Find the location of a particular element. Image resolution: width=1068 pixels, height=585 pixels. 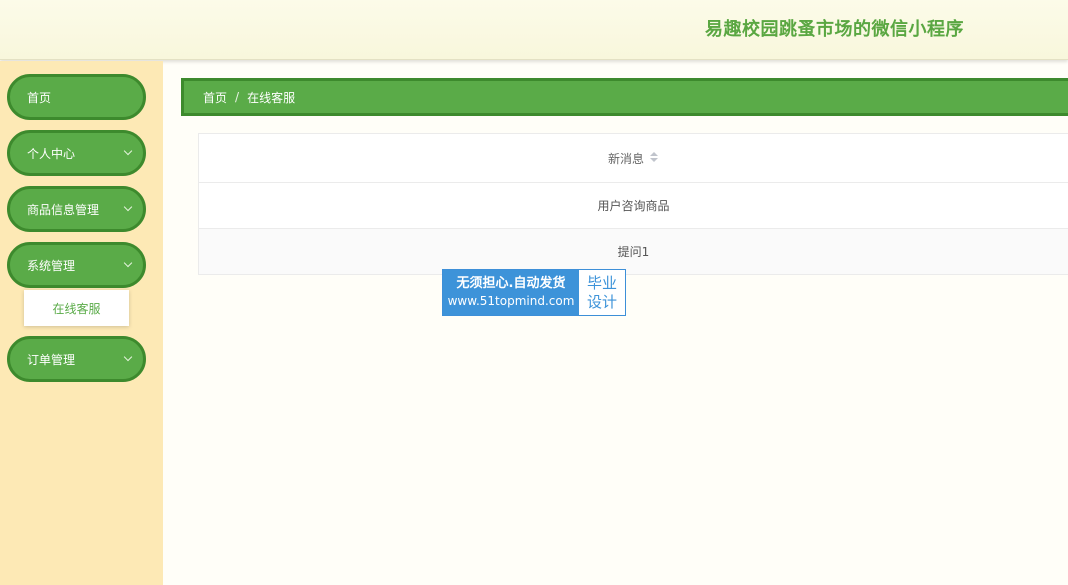

watermark-left: 无须担心.自动发货 www.51topmind.com is located at coordinates (511, 292).